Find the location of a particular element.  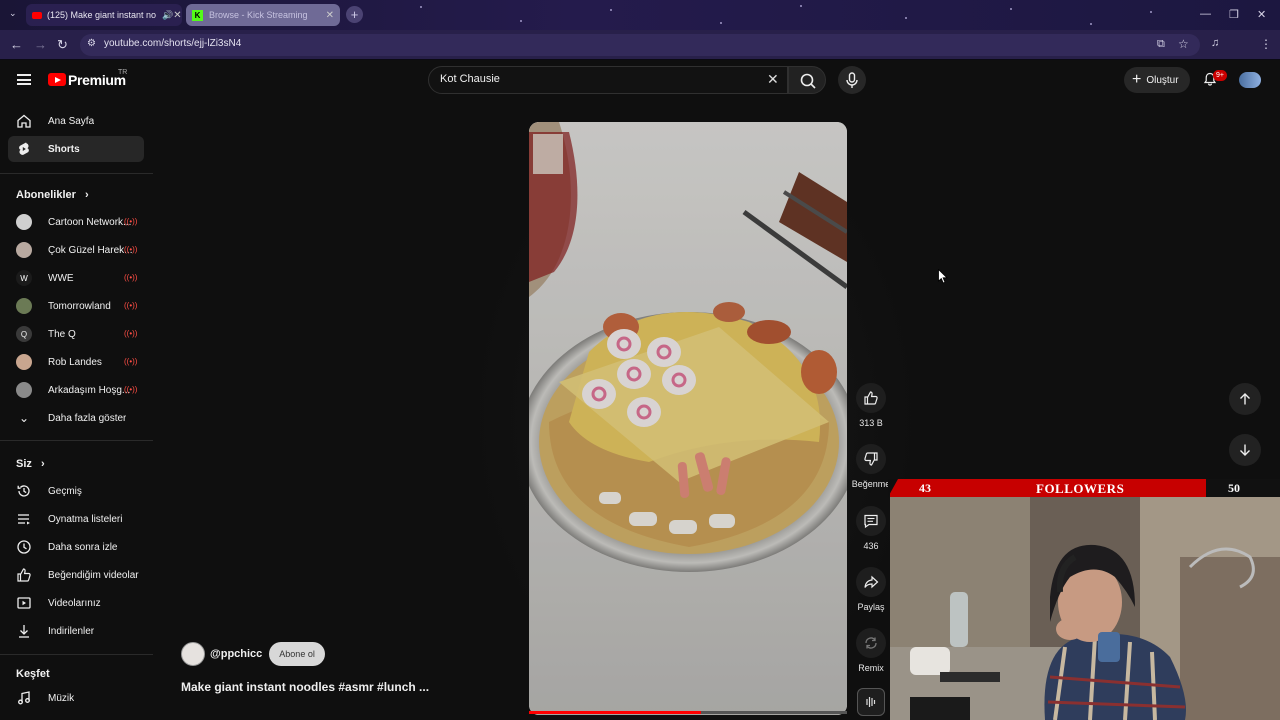

mic-icon is located at coordinates (852, 80).